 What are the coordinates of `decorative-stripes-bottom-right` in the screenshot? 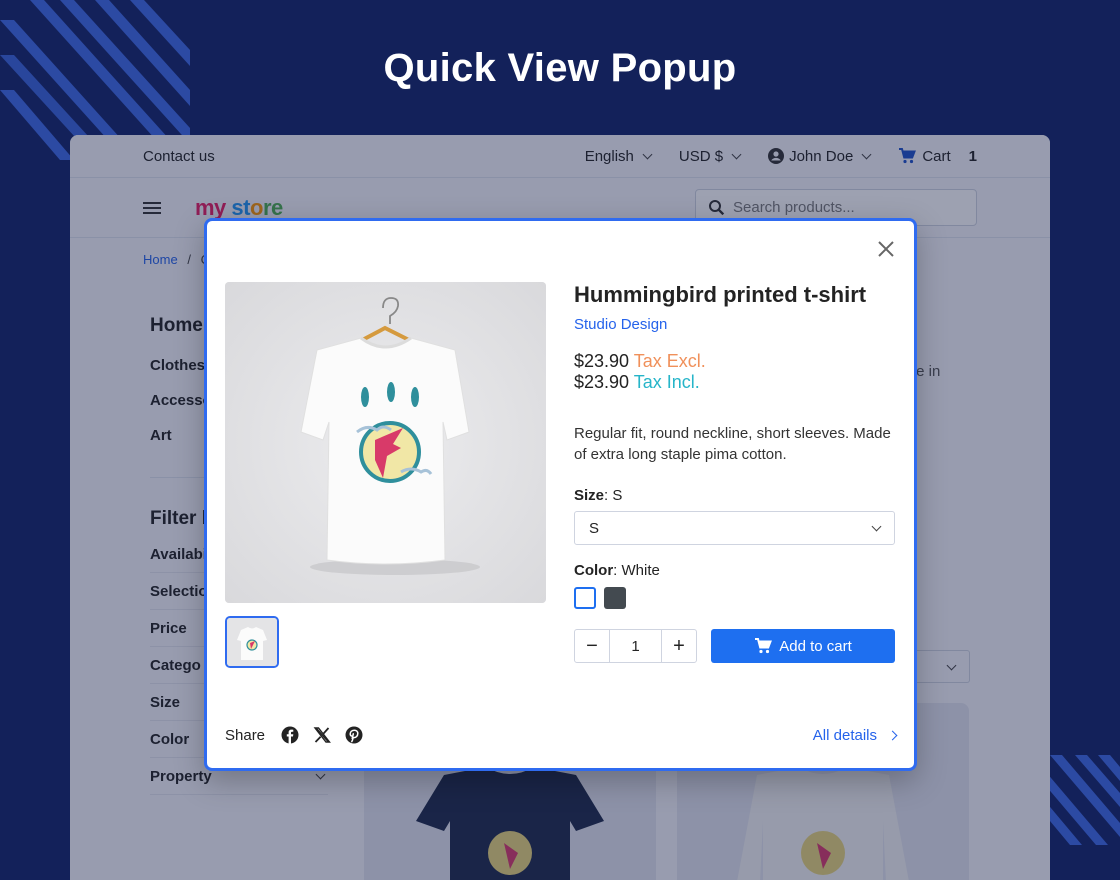 It's located at (1080, 800).